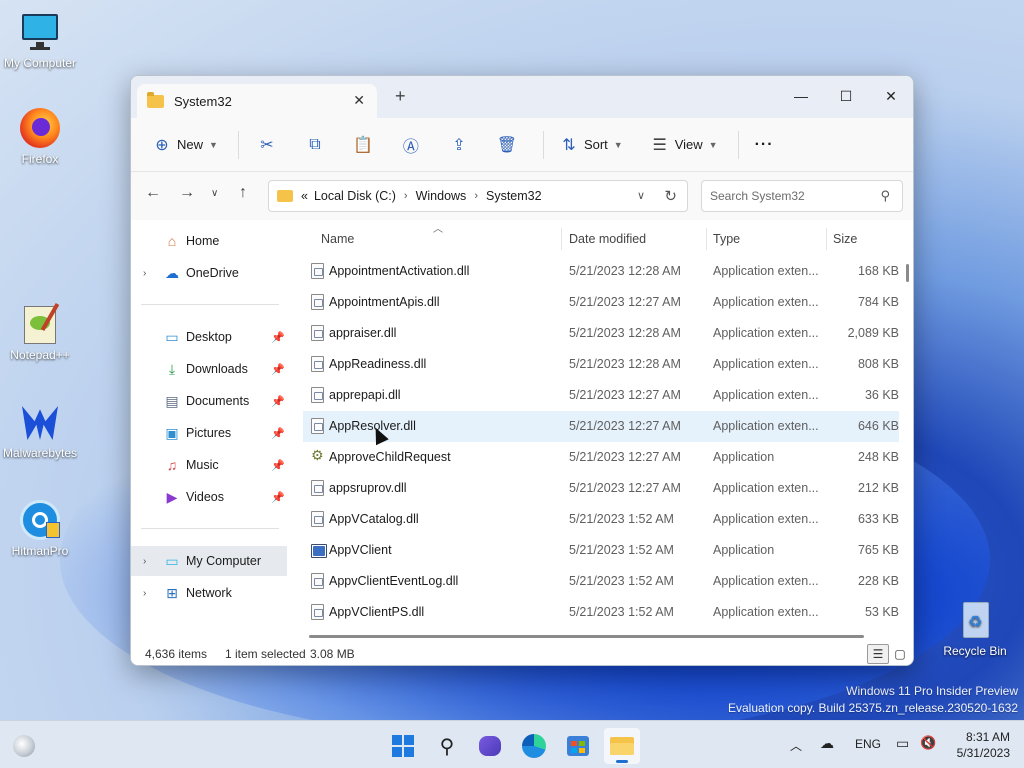  What do you see at coordinates (796, 745) in the screenshot?
I see `show-hidden-icons-chevron-icon: ︿` at bounding box center [796, 745].